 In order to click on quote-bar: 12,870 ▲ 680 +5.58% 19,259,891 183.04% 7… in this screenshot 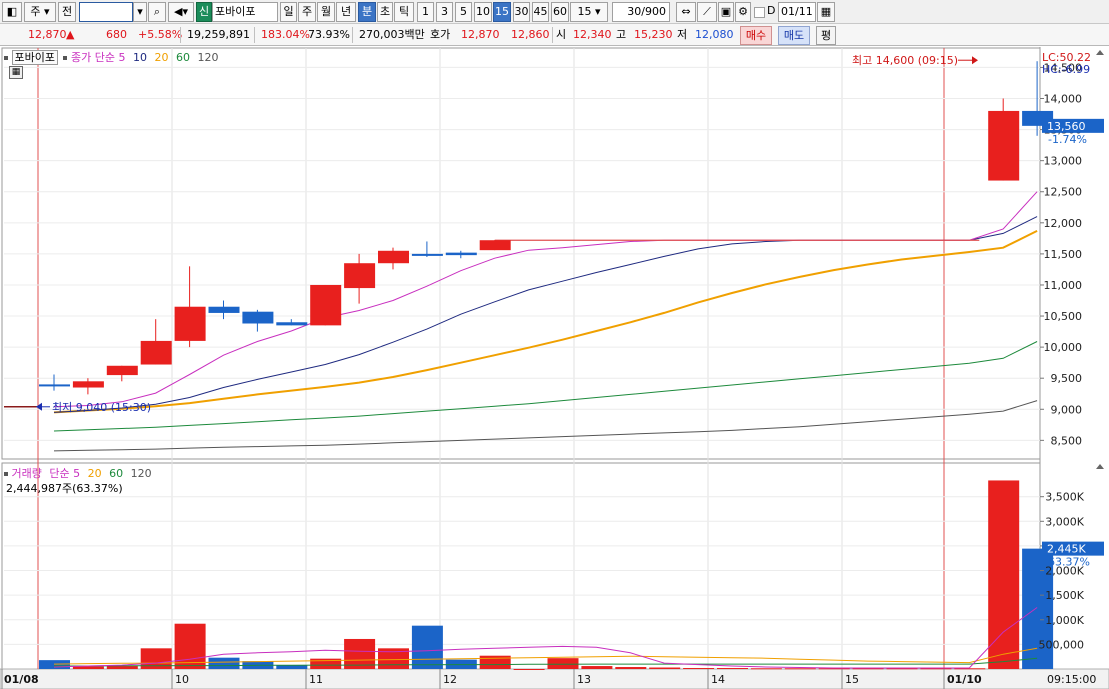, I will do `click(554, 35)`.